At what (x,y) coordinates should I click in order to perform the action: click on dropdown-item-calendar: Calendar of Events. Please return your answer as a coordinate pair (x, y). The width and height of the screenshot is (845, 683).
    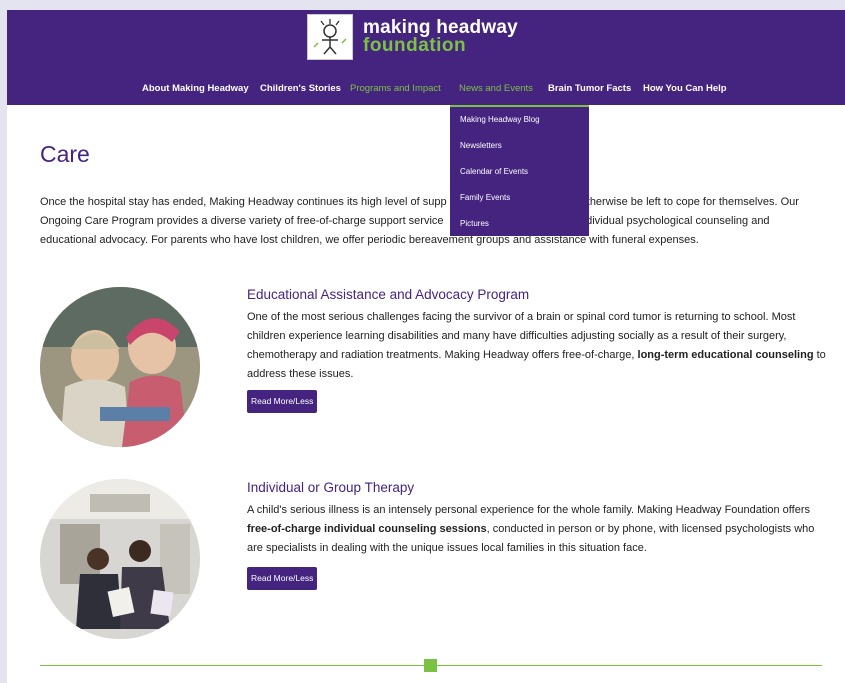
    Looking at the image, I should click on (494, 171).